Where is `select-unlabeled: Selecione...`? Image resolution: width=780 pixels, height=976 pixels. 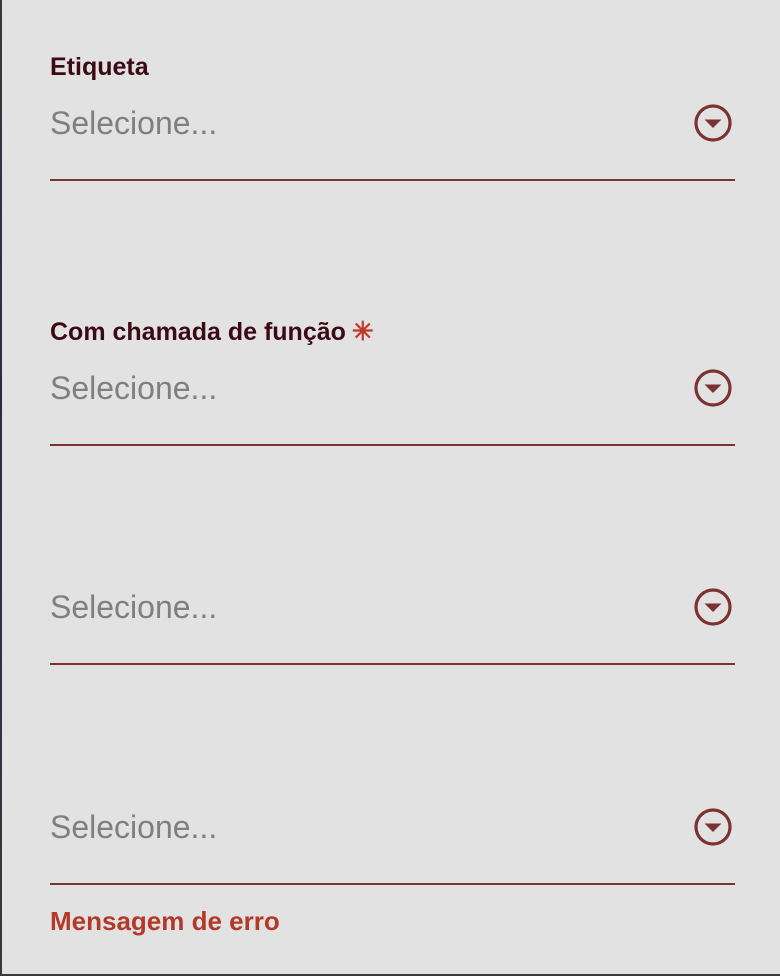
select-unlabeled: Selecione... is located at coordinates (392, 620).